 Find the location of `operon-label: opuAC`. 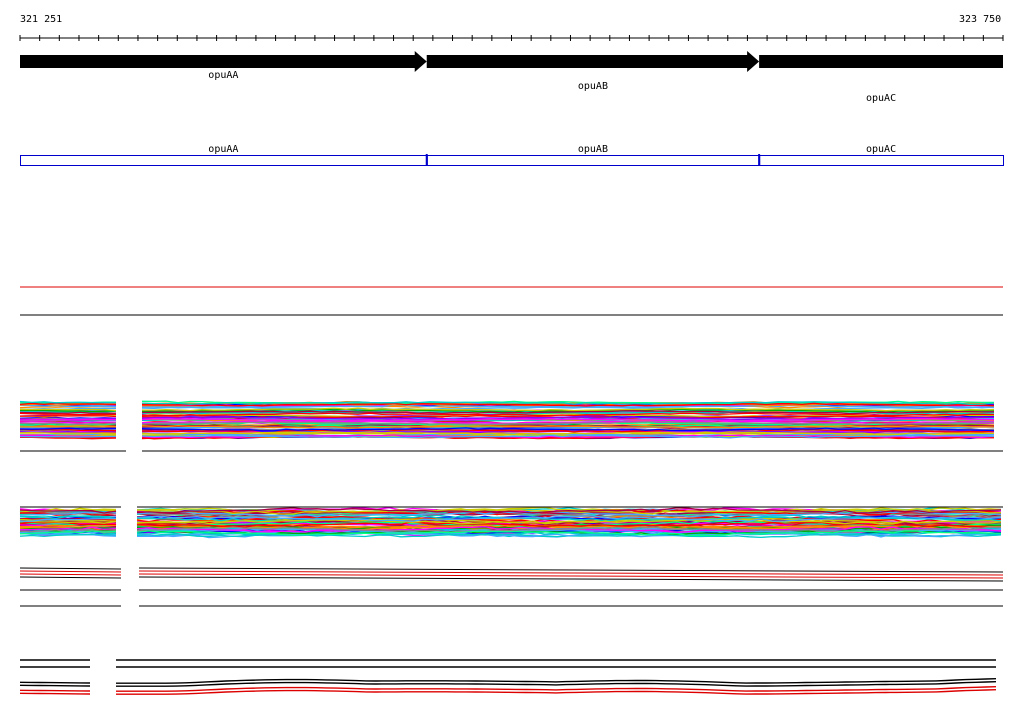

operon-label: opuAC is located at coordinates (881, 149).